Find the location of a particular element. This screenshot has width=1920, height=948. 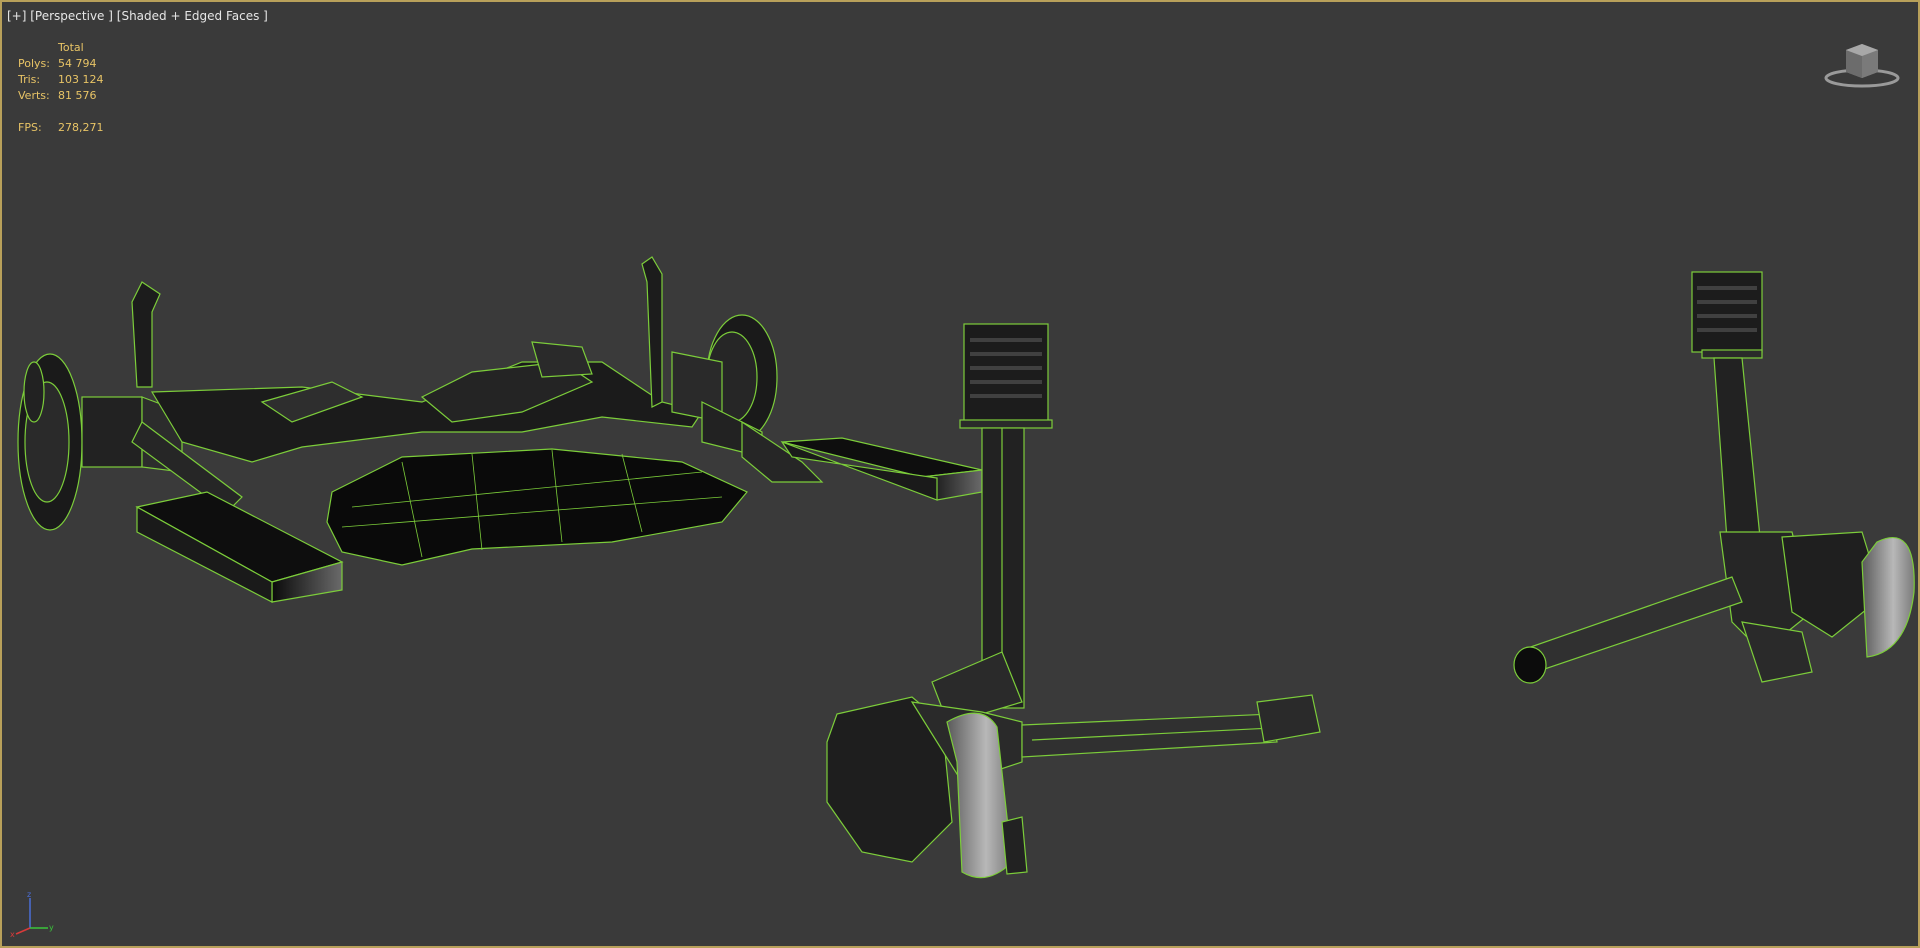

viewport-view-menu: [Perspective ] is located at coordinates (71, 16).